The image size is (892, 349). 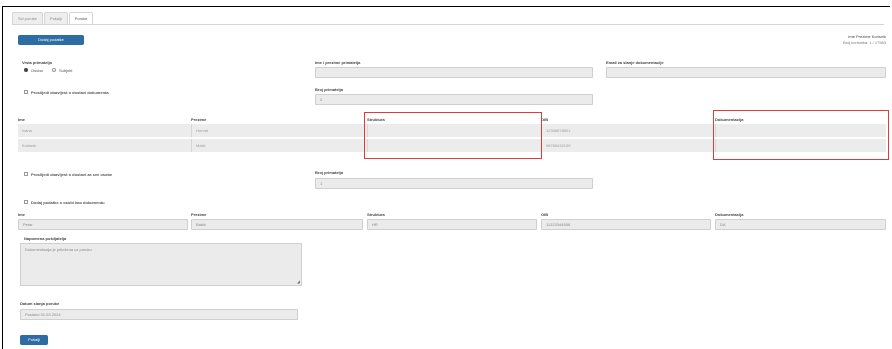 What do you see at coordinates (58, 249) in the screenshot?
I see `note-text: Dokumentacija je priložena uz poruku` at bounding box center [58, 249].